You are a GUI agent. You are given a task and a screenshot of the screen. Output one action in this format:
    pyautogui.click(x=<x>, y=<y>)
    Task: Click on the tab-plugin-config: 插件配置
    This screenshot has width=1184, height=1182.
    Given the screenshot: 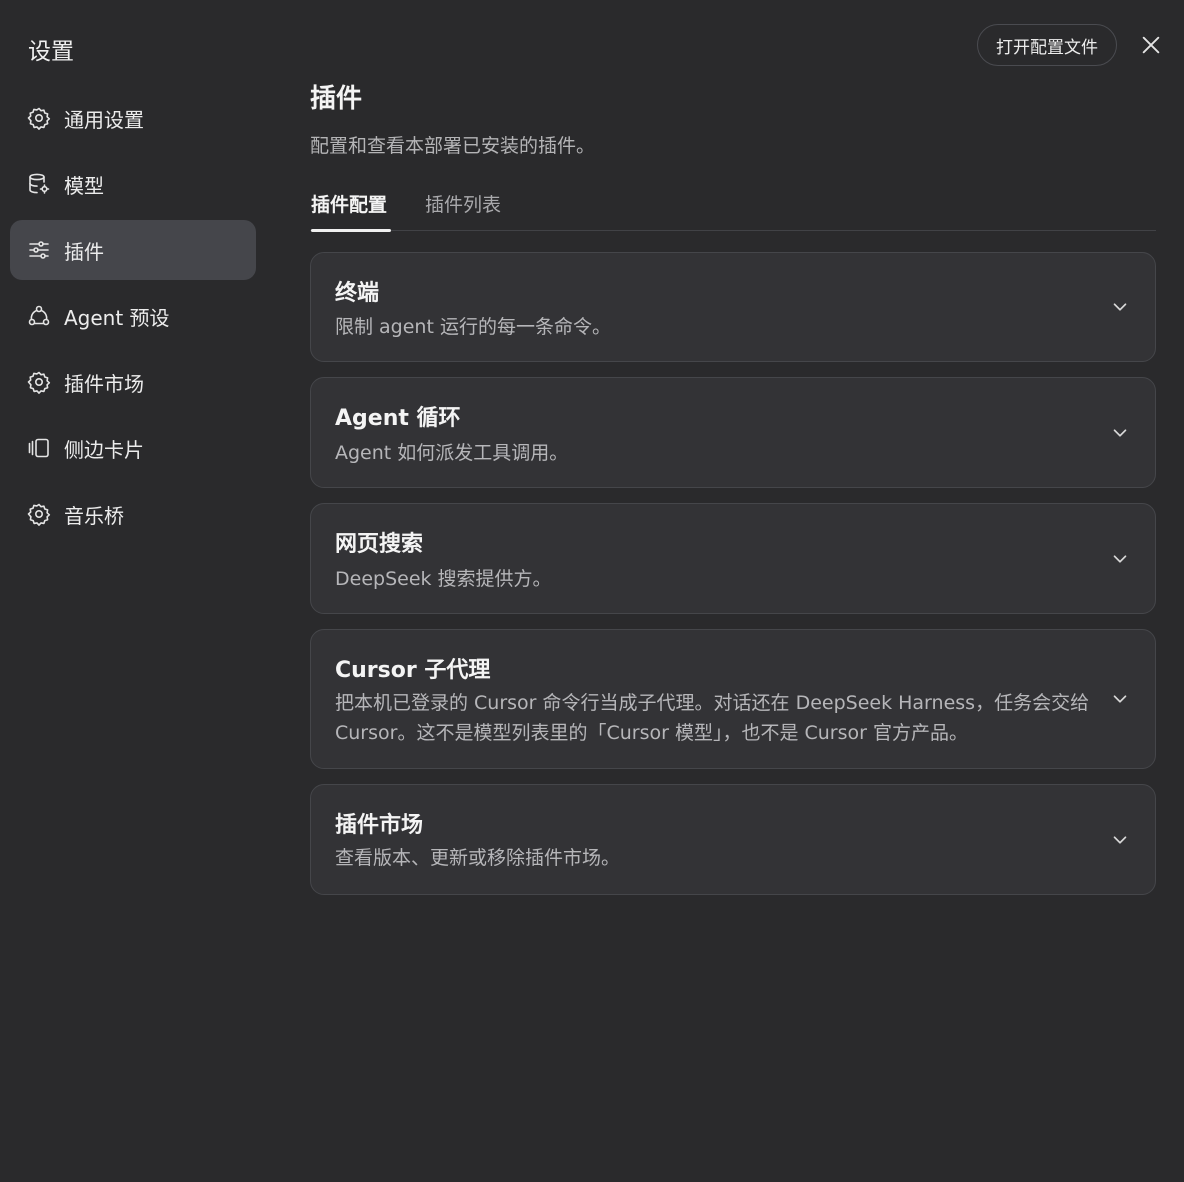 What is the action you would take?
    pyautogui.click(x=351, y=209)
    